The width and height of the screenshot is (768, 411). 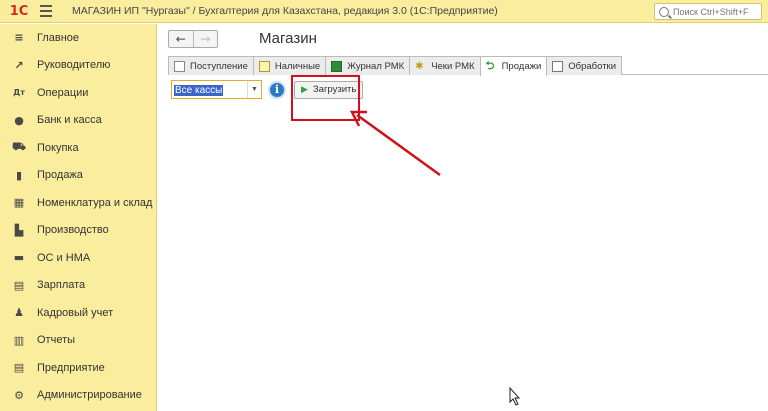 I want to click on play-icon: ▶, so click(x=304, y=89).